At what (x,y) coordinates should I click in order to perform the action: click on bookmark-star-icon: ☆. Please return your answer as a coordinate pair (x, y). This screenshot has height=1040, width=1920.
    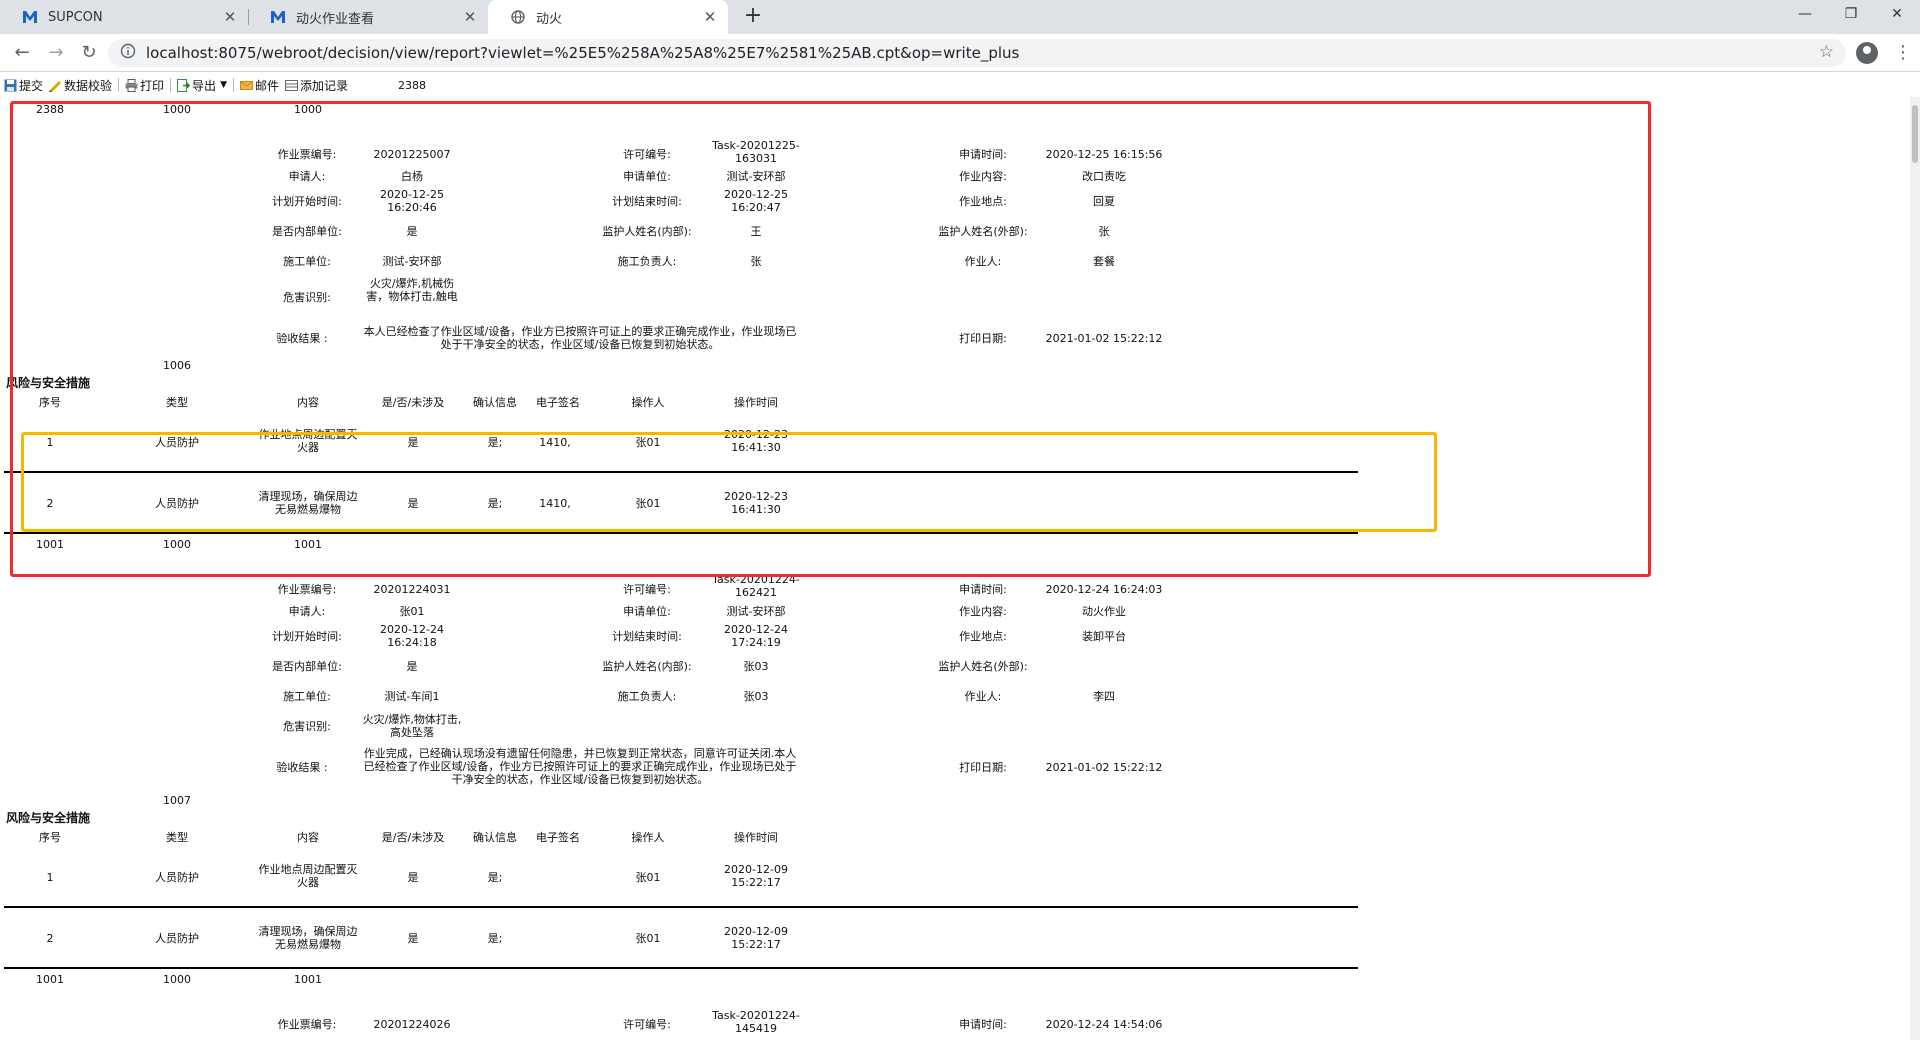
    Looking at the image, I should click on (1826, 52).